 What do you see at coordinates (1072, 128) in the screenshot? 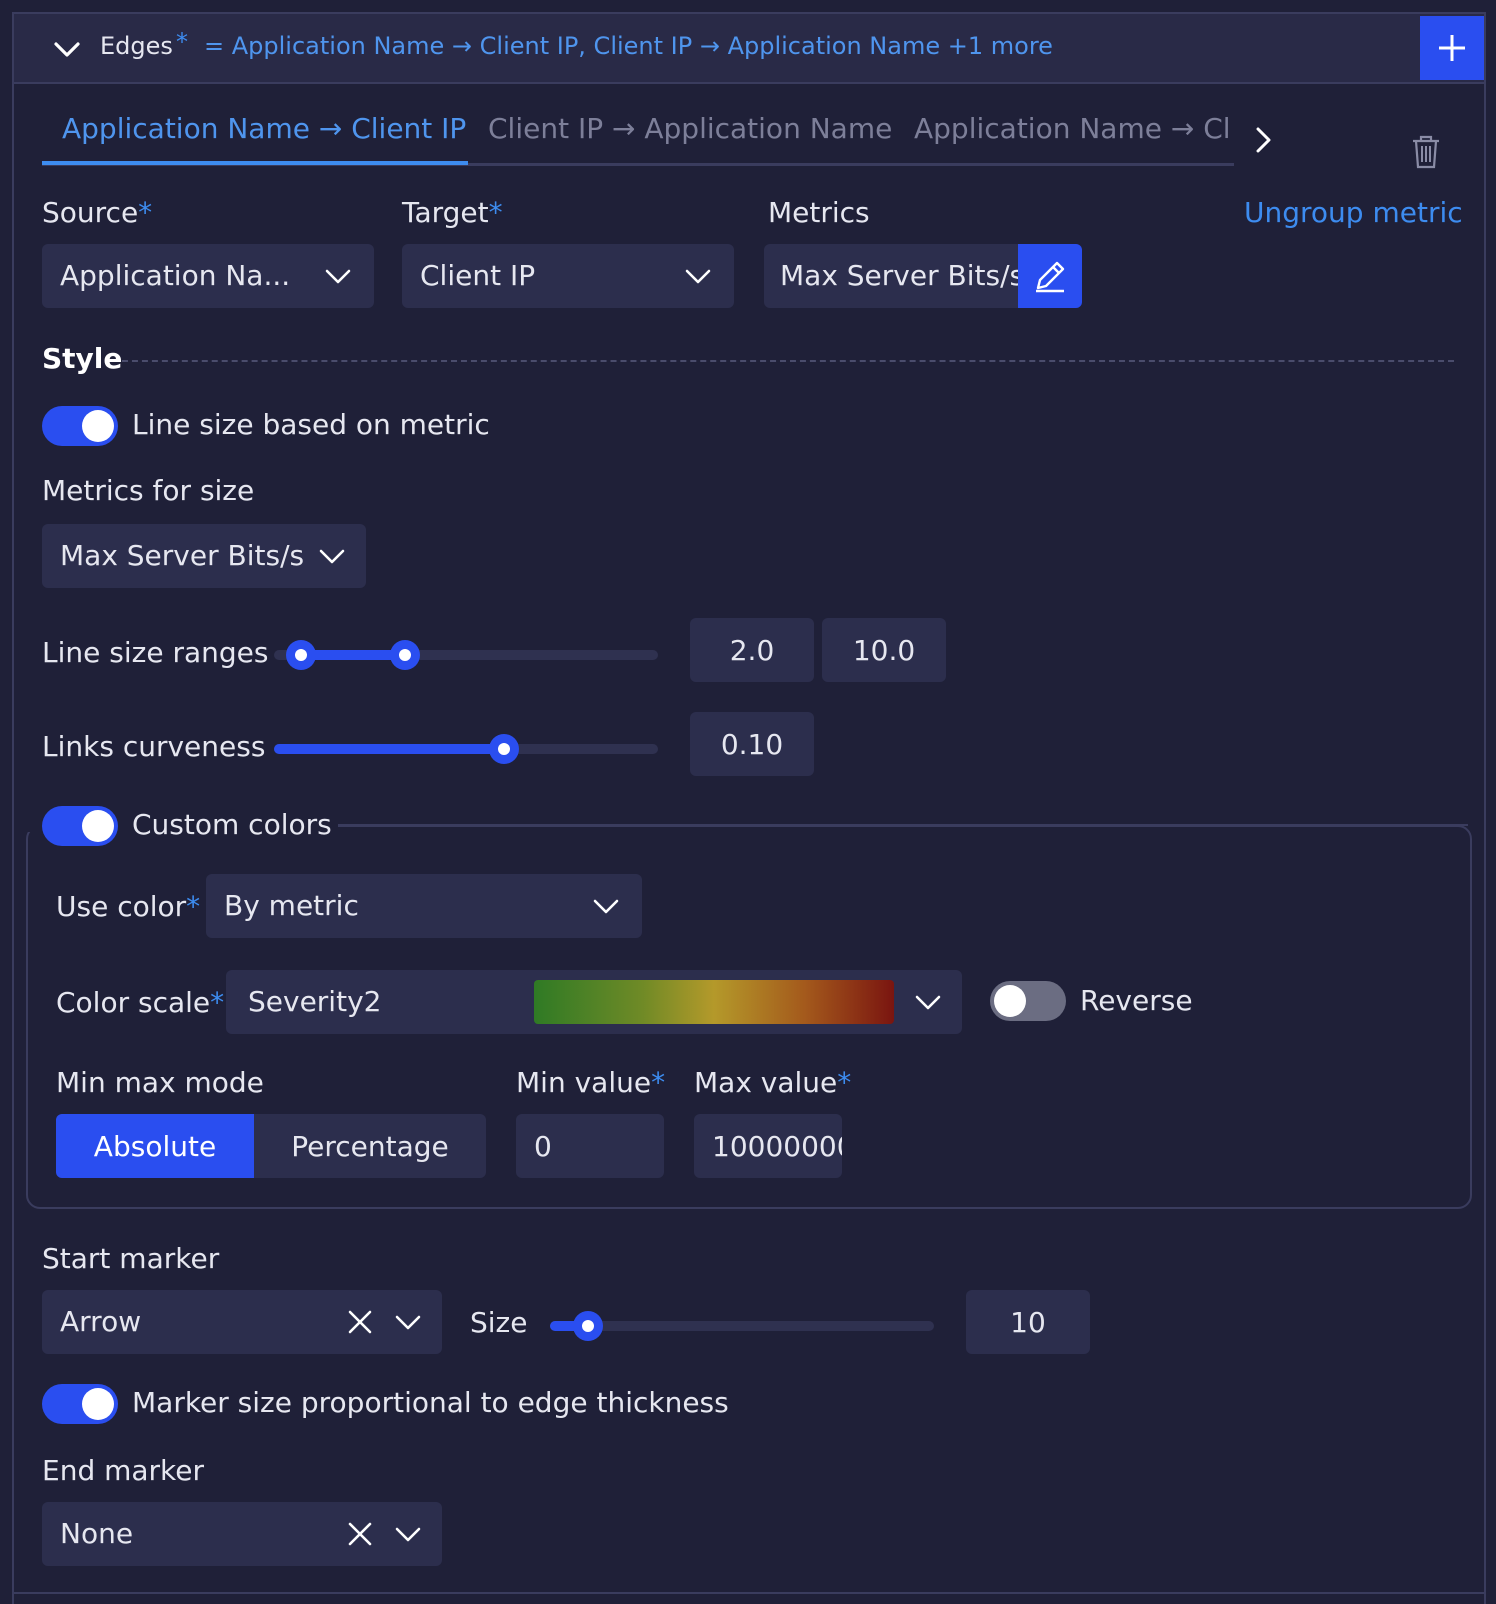
I see `tab-app-to-client-2: Application Name → Clie` at bounding box center [1072, 128].